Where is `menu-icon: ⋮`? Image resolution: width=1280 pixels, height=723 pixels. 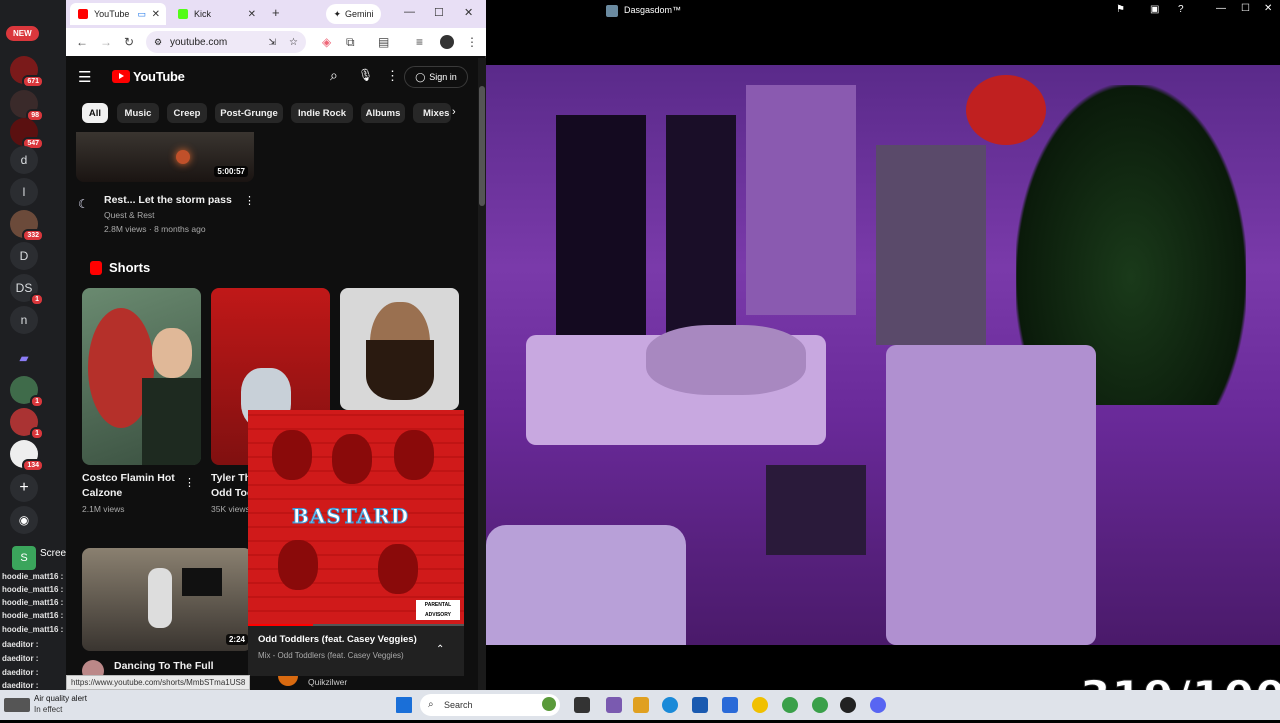 menu-icon: ⋮ is located at coordinates (472, 42).